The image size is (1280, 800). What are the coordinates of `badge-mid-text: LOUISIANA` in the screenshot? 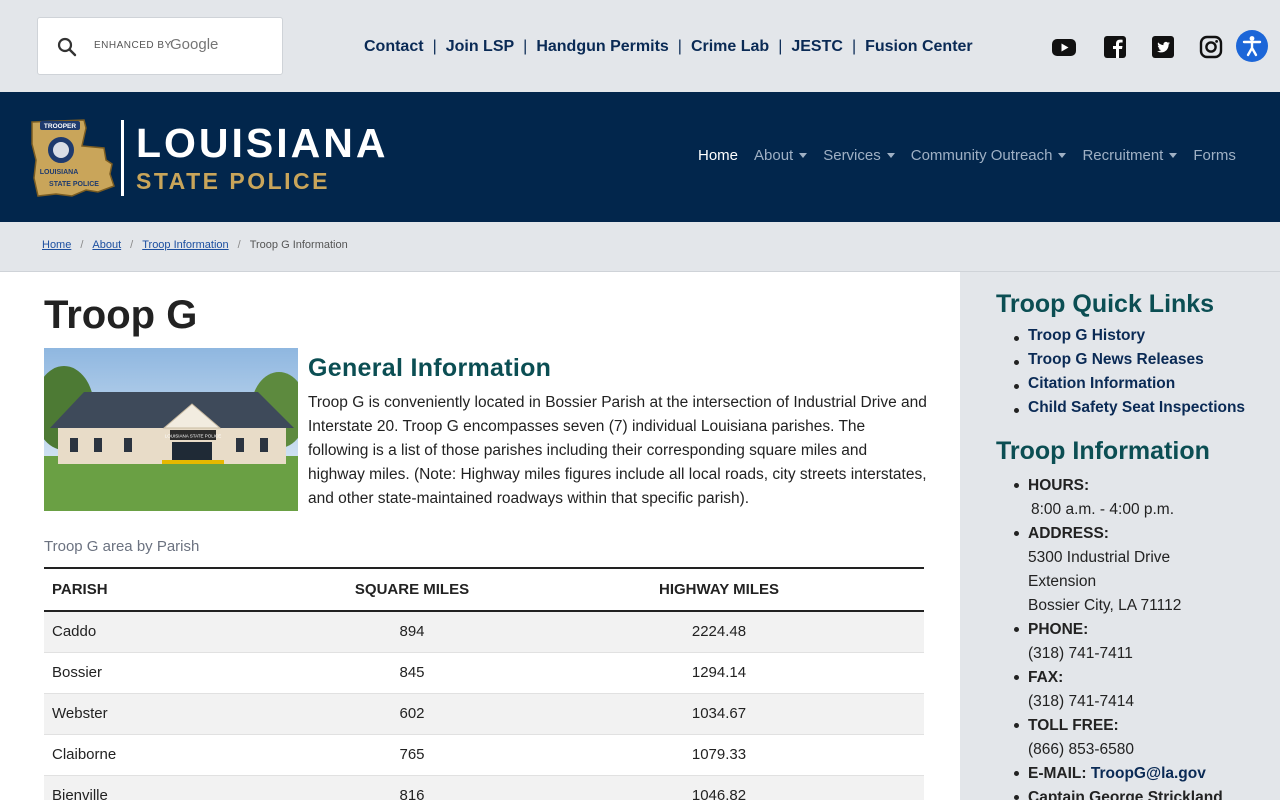 It's located at (59, 172).